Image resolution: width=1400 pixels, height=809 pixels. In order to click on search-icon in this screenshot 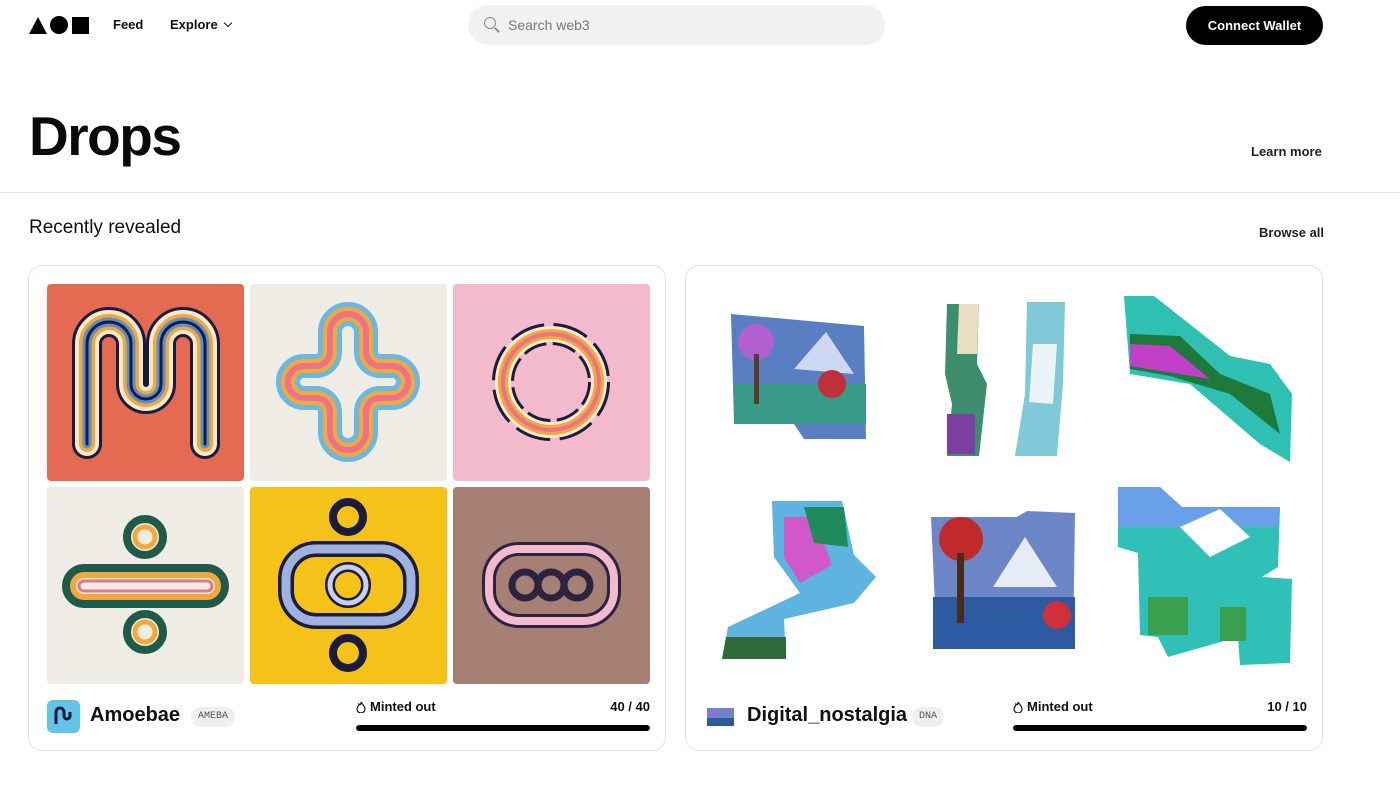, I will do `click(492, 25)`.